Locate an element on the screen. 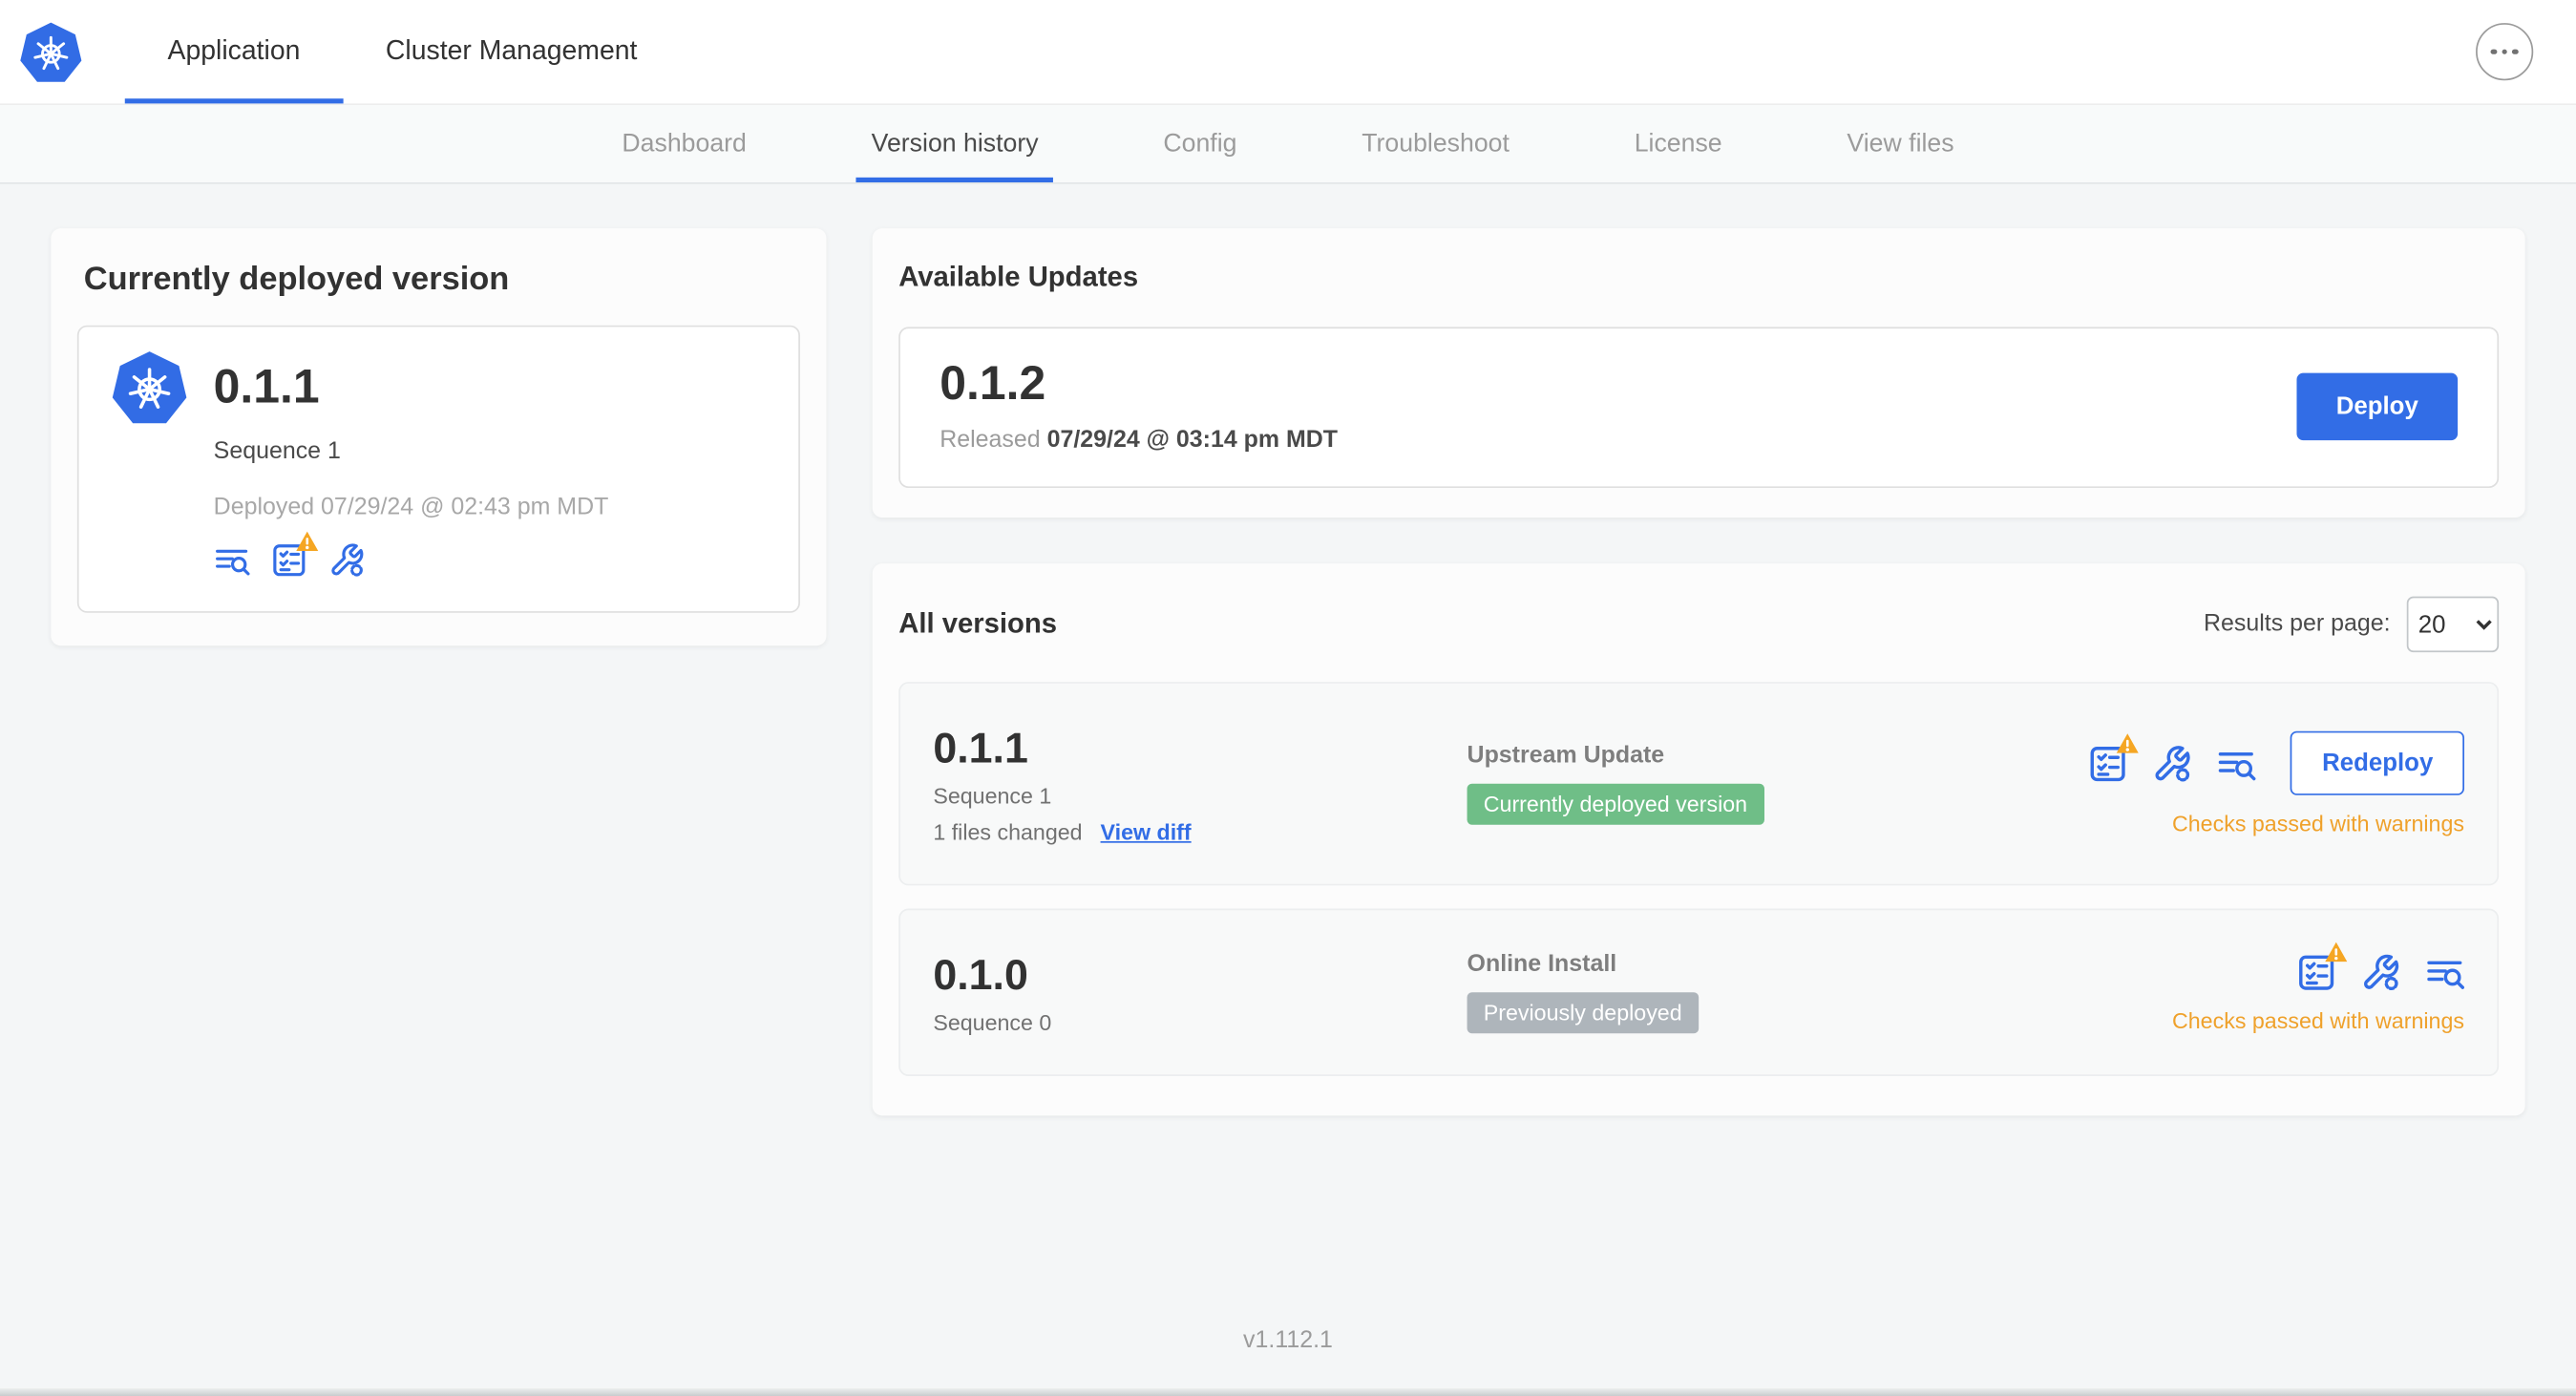 The image size is (2576, 1396). status-badge: Currently deployed version is located at coordinates (1615, 804).